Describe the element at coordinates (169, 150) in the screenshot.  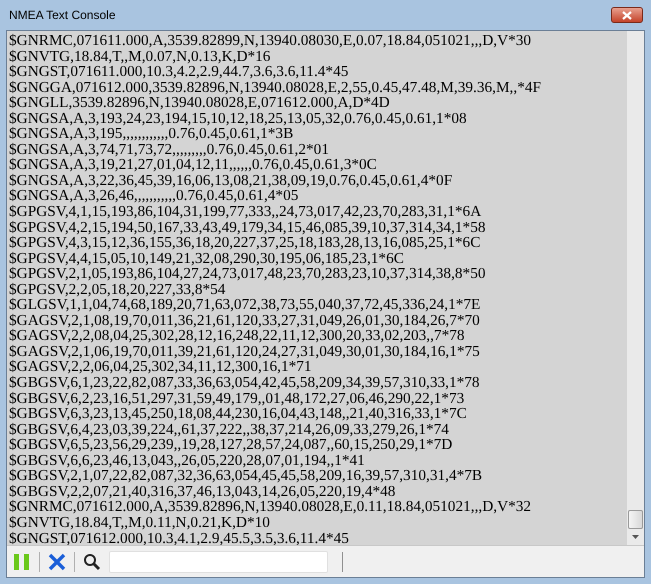
I see `console-line: $GNGSA,A,3,74,71,73,72,,,,,,,,,0.76,0.45,0.61,2*01` at that location.